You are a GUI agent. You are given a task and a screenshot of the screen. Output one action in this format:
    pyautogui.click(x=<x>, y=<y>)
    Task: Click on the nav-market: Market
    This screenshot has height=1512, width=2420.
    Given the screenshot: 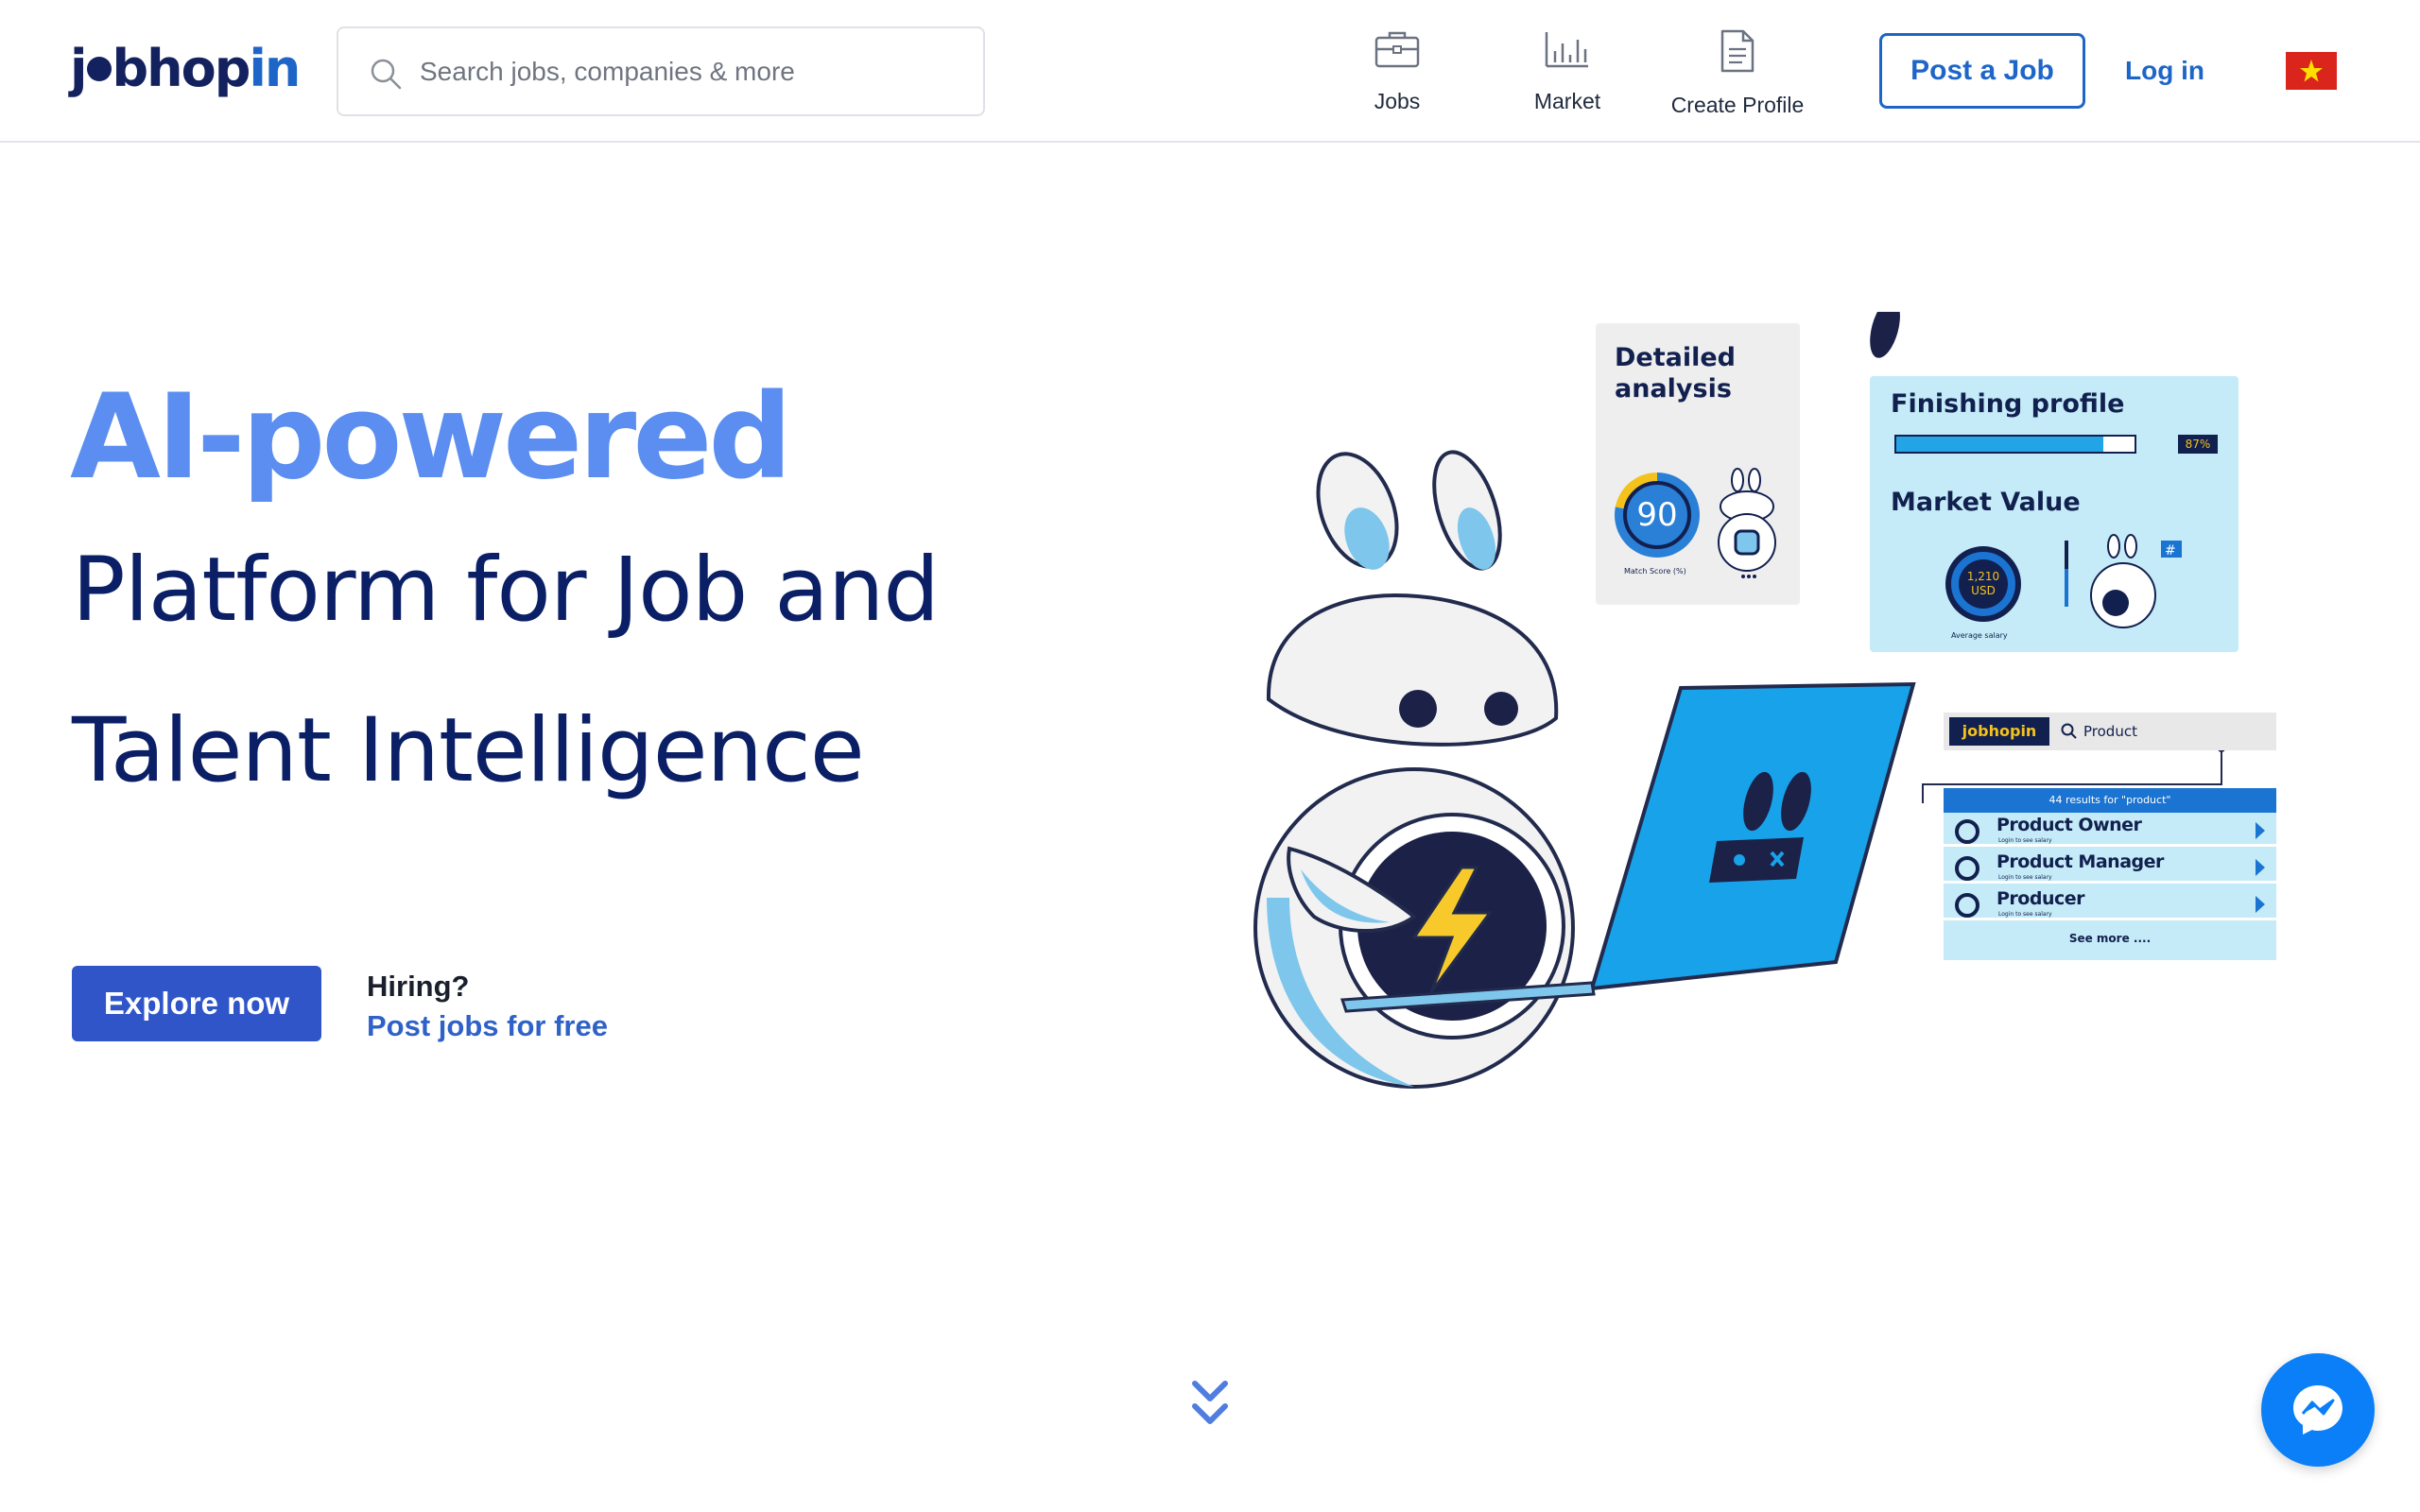 What is the action you would take?
    pyautogui.click(x=1567, y=80)
    